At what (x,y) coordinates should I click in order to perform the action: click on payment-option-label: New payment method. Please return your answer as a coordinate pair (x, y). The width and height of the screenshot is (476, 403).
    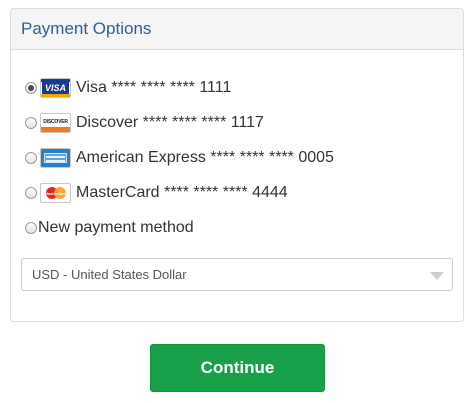
    Looking at the image, I should click on (116, 227).